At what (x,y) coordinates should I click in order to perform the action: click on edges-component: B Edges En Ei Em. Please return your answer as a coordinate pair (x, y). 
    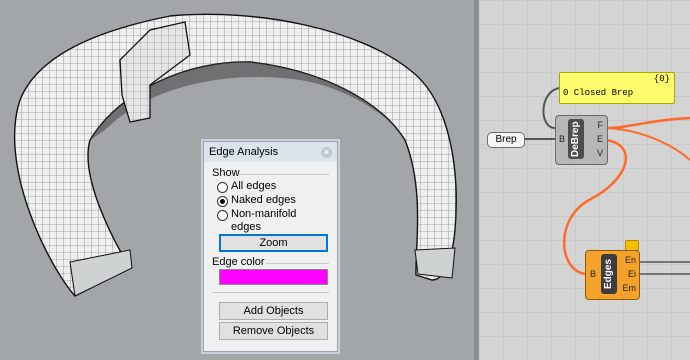
    Looking at the image, I should click on (612, 275).